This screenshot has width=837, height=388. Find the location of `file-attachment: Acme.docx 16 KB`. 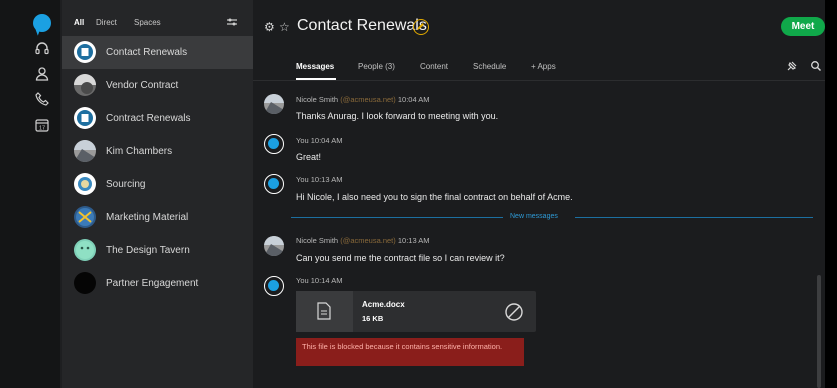

file-attachment: Acme.docx 16 KB is located at coordinates (416, 311).